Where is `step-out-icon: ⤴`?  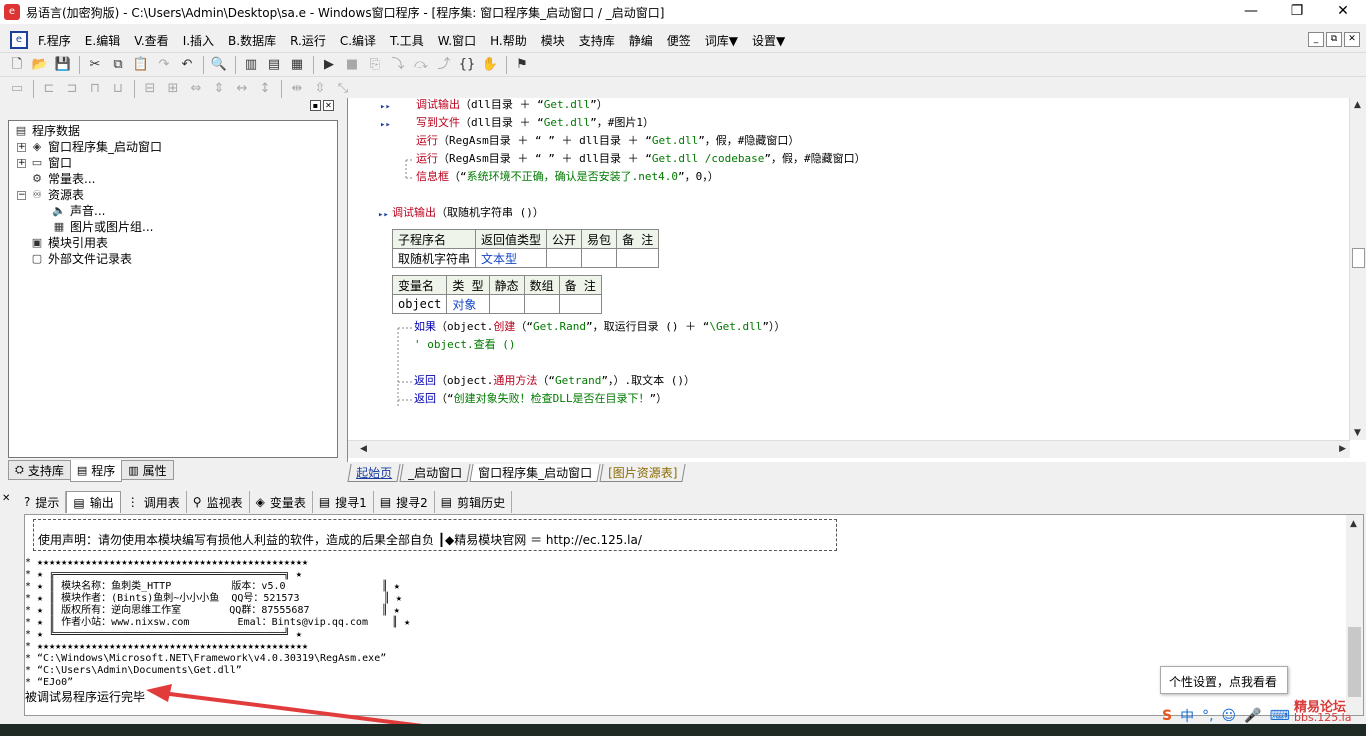 step-out-icon: ⤴ is located at coordinates (444, 65).